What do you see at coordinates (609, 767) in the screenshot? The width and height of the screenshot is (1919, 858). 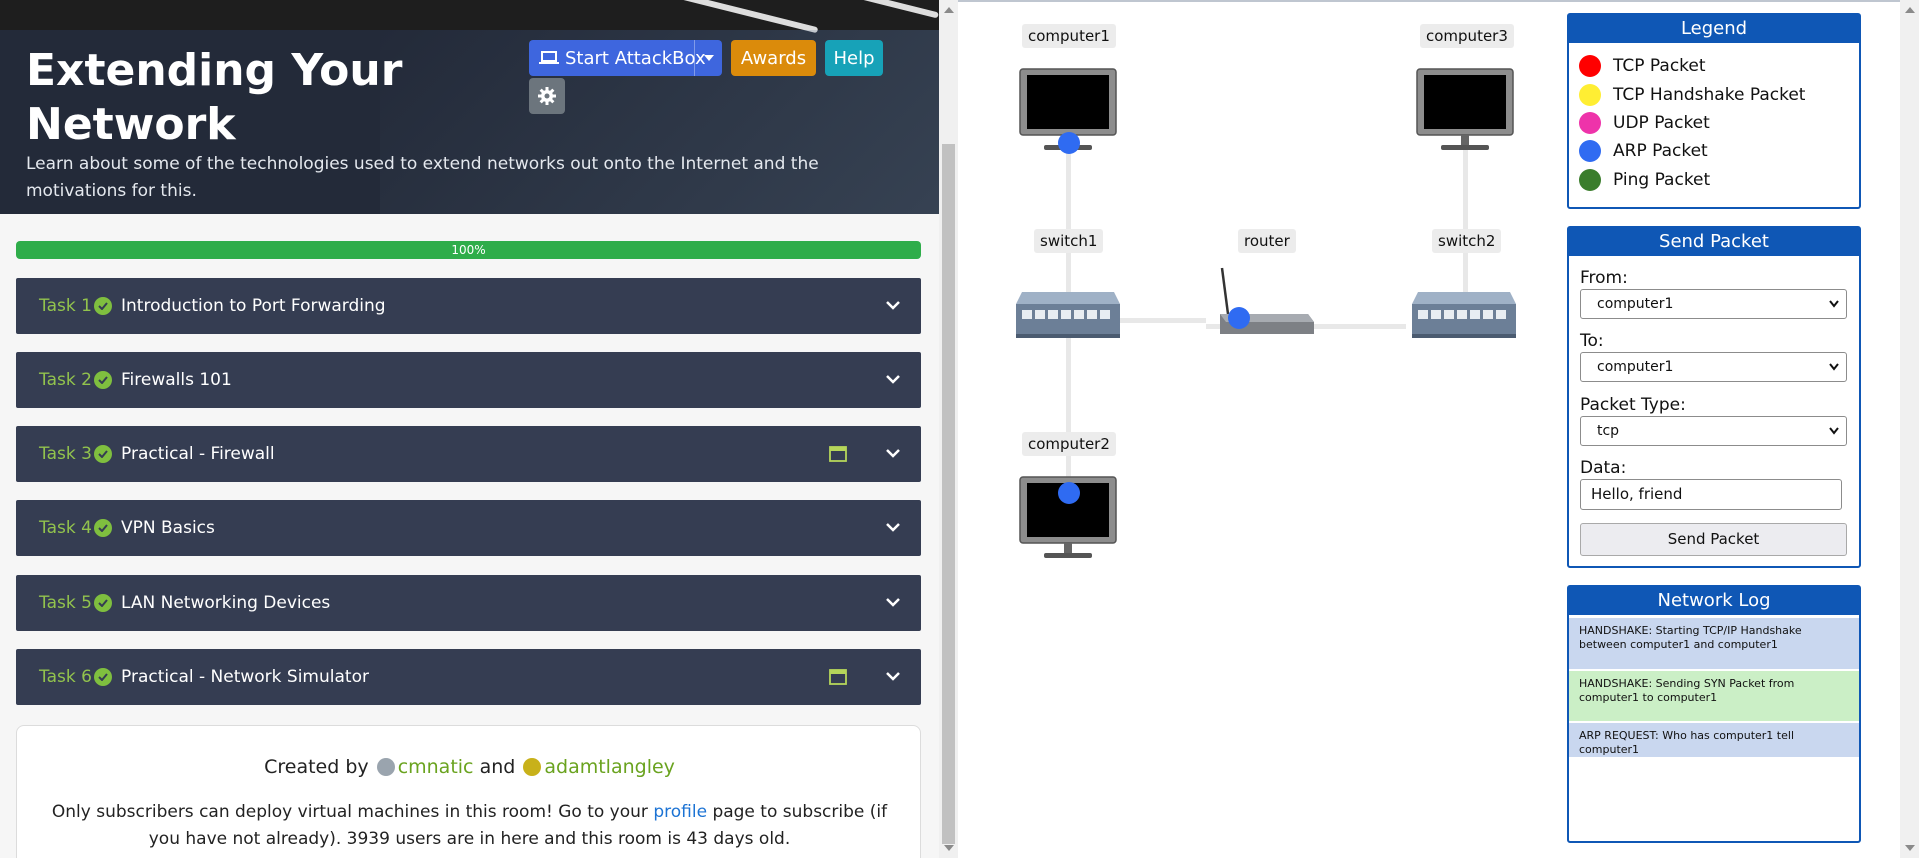 I see `author-link-adamtlangley: adamtlangley` at bounding box center [609, 767].